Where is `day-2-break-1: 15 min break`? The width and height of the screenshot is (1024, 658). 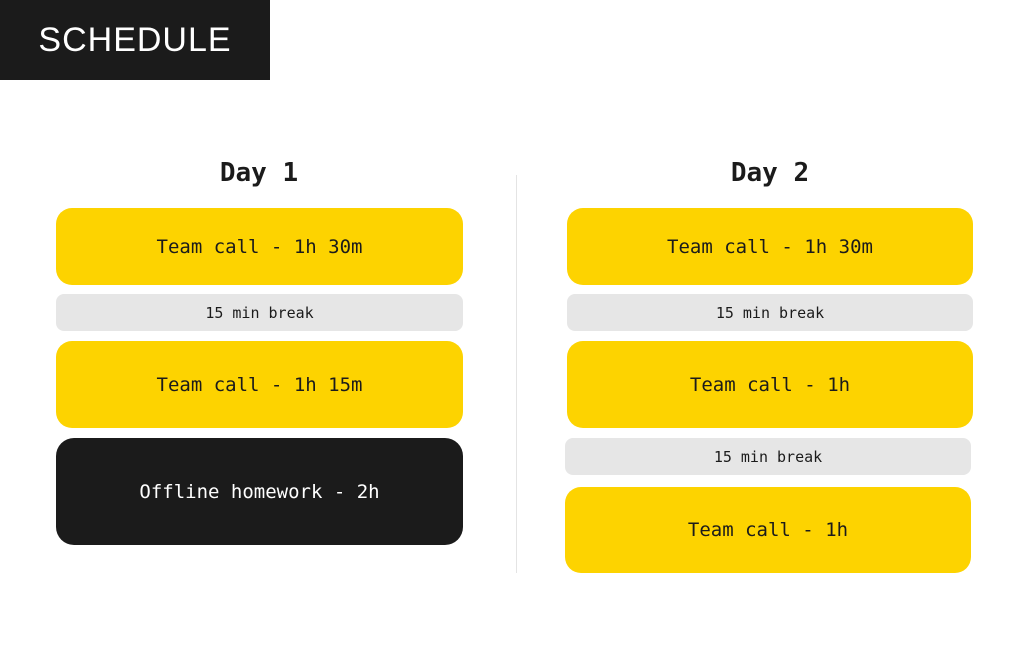
day-2-break-1: 15 min break is located at coordinates (770, 312).